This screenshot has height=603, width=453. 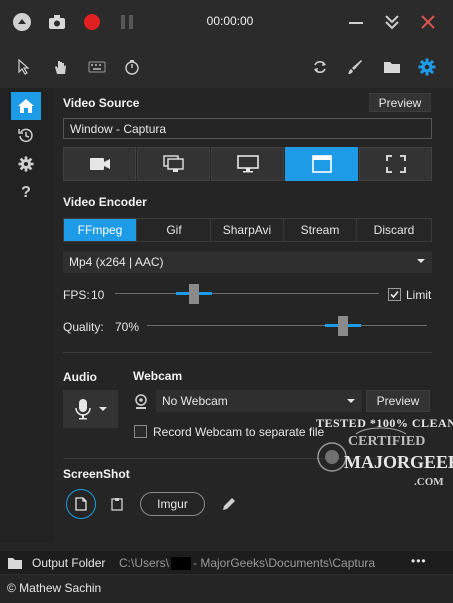 I want to click on clipboard-icon, so click(x=117, y=504).